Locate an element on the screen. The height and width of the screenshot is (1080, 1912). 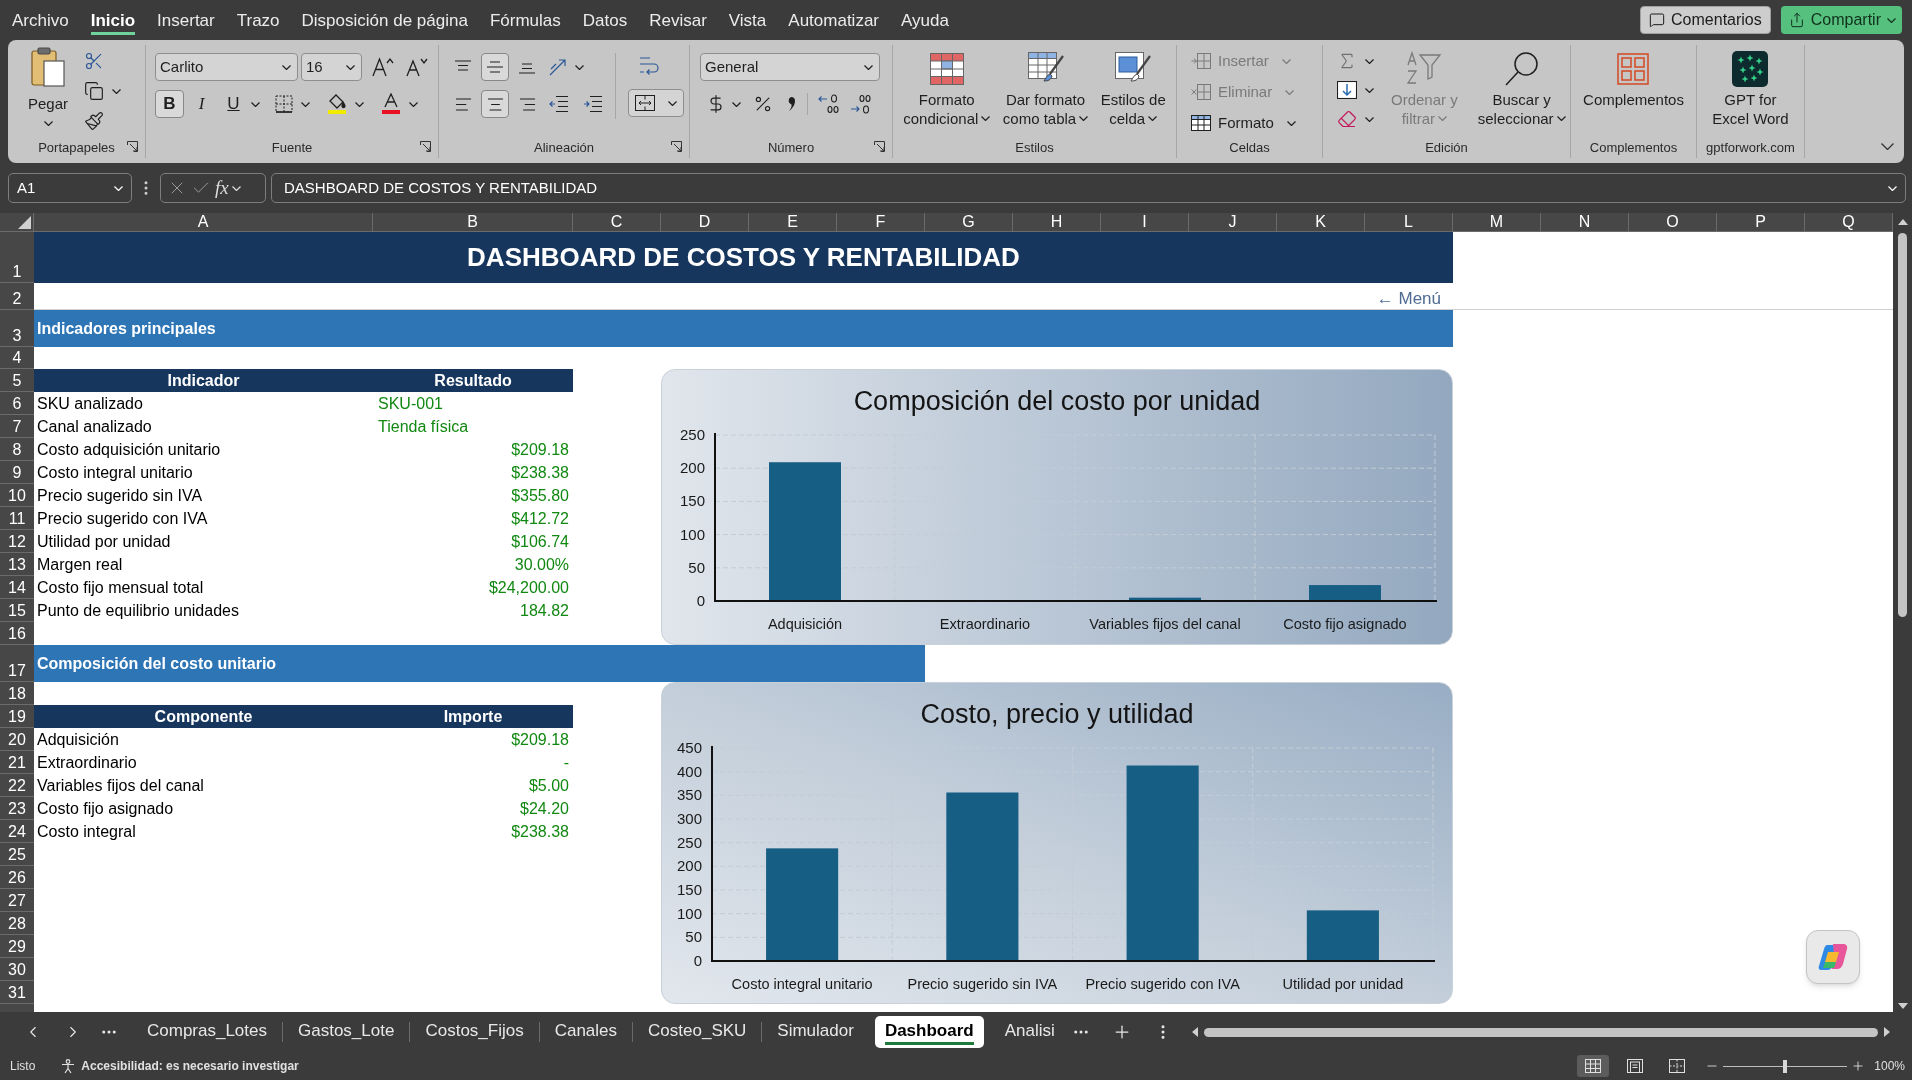
zoom-slider-thumb is located at coordinates (1785, 1066).